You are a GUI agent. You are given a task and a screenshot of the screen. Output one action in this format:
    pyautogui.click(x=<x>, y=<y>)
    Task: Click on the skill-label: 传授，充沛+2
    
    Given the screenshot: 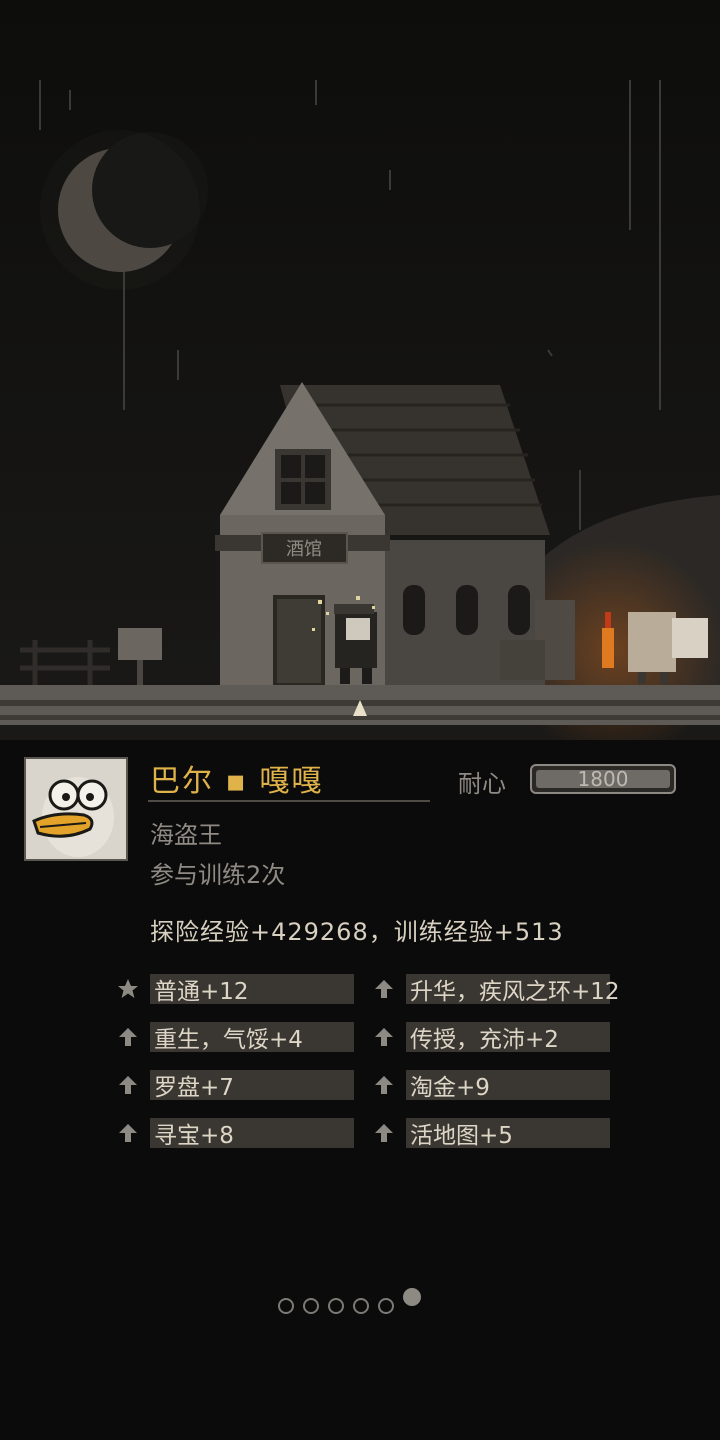 What is the action you would take?
    pyautogui.click(x=508, y=1037)
    